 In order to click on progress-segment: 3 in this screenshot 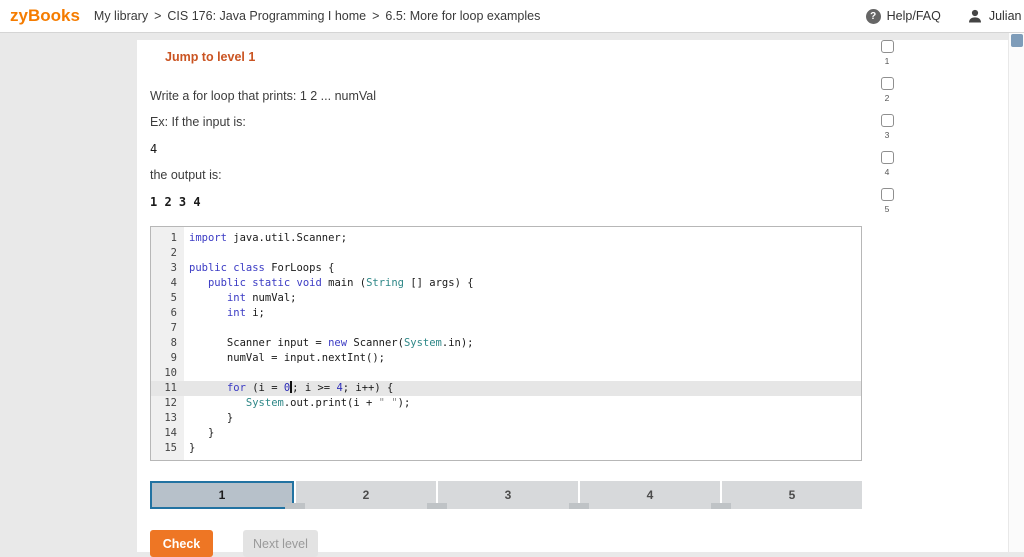, I will do `click(502, 495)`.